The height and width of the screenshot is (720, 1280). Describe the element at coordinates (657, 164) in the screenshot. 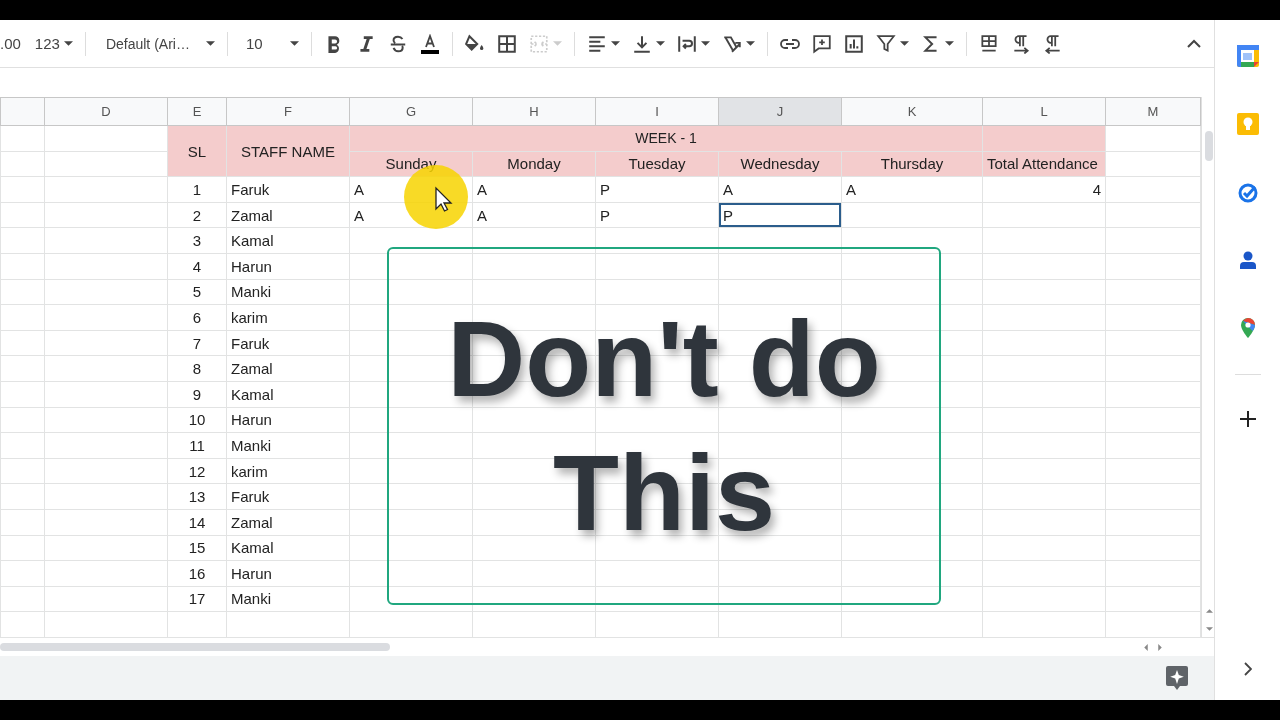

I see `table-header: Tuesday` at that location.